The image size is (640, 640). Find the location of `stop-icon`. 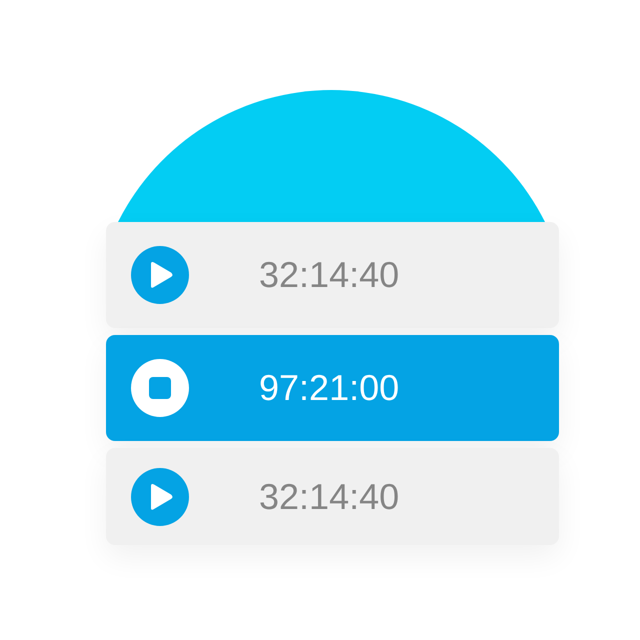

stop-icon is located at coordinates (160, 388).